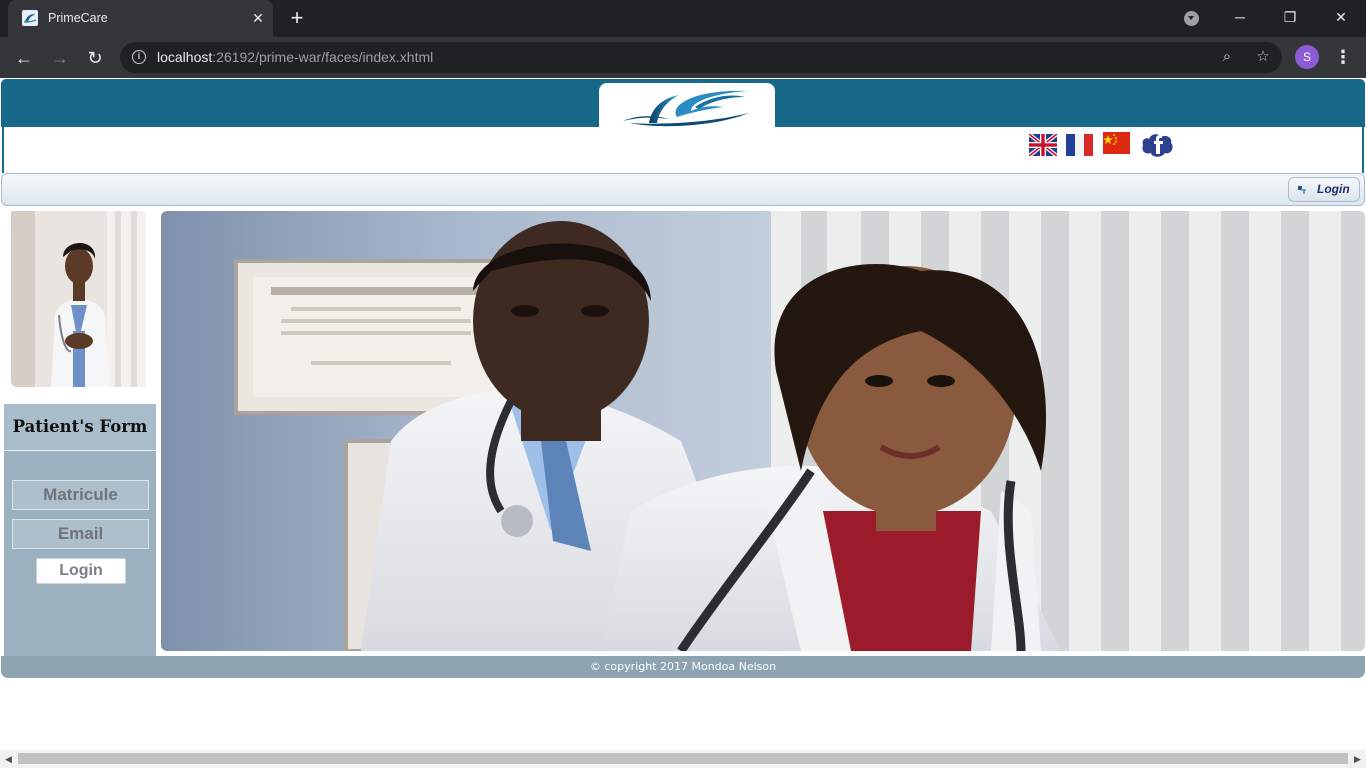 This screenshot has height=768, width=1366. I want to click on login-key-icon, so click(1302, 190).